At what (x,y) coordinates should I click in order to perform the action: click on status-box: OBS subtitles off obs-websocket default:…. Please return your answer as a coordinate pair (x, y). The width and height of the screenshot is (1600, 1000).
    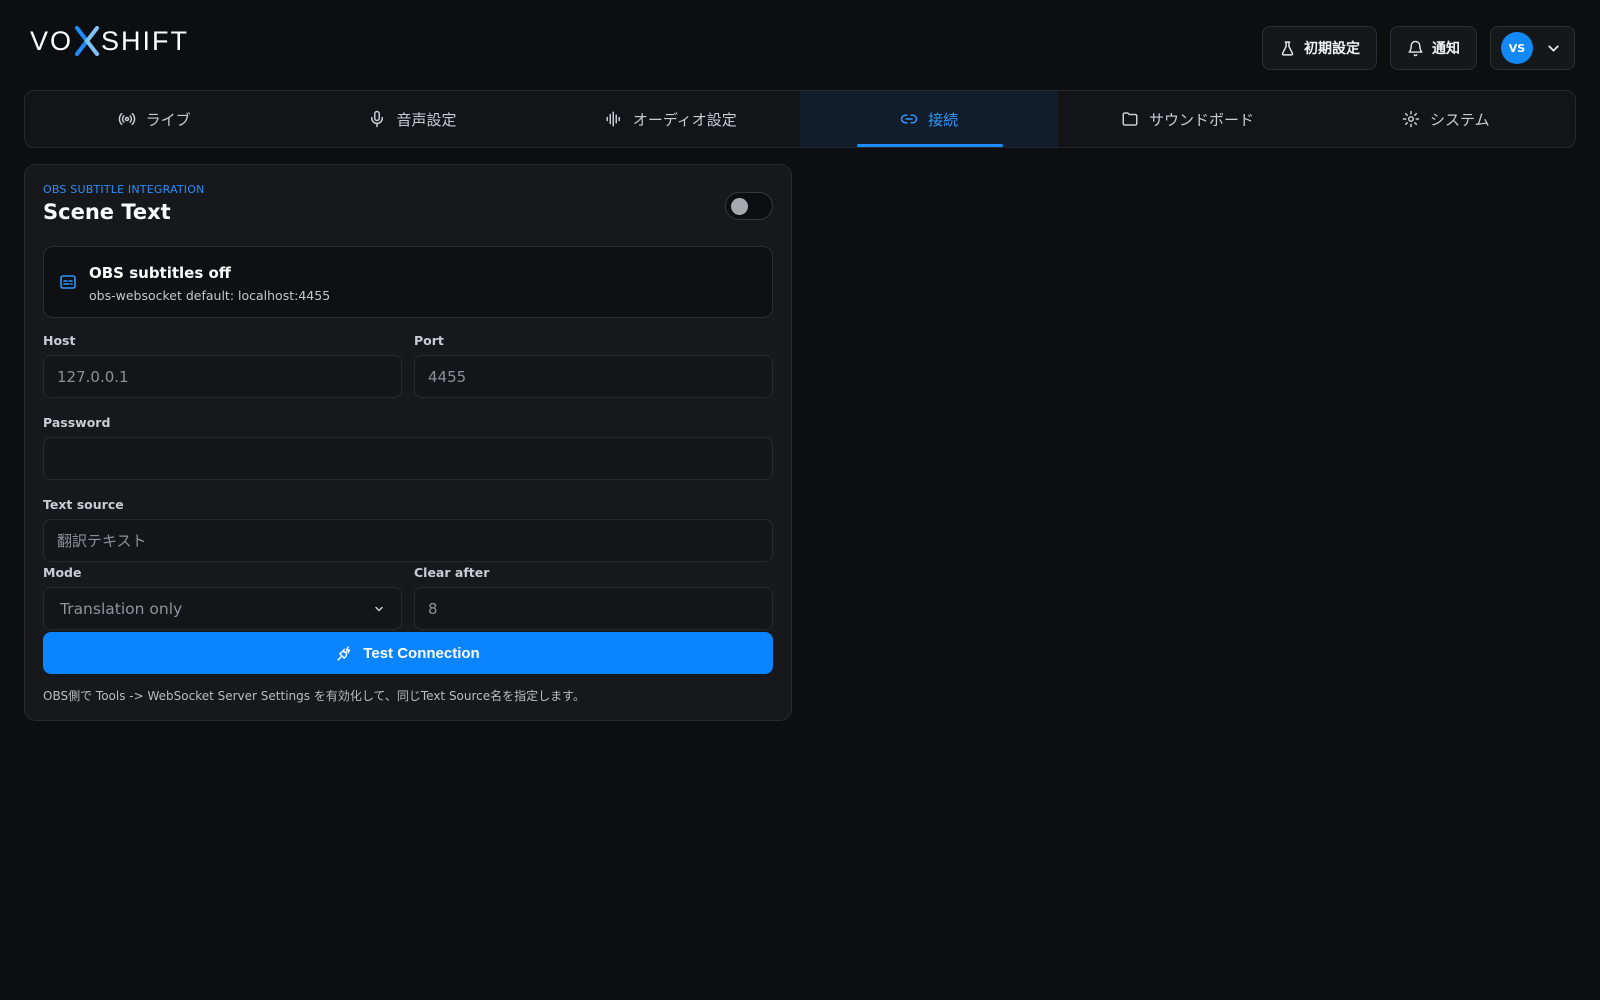
    Looking at the image, I should click on (408, 282).